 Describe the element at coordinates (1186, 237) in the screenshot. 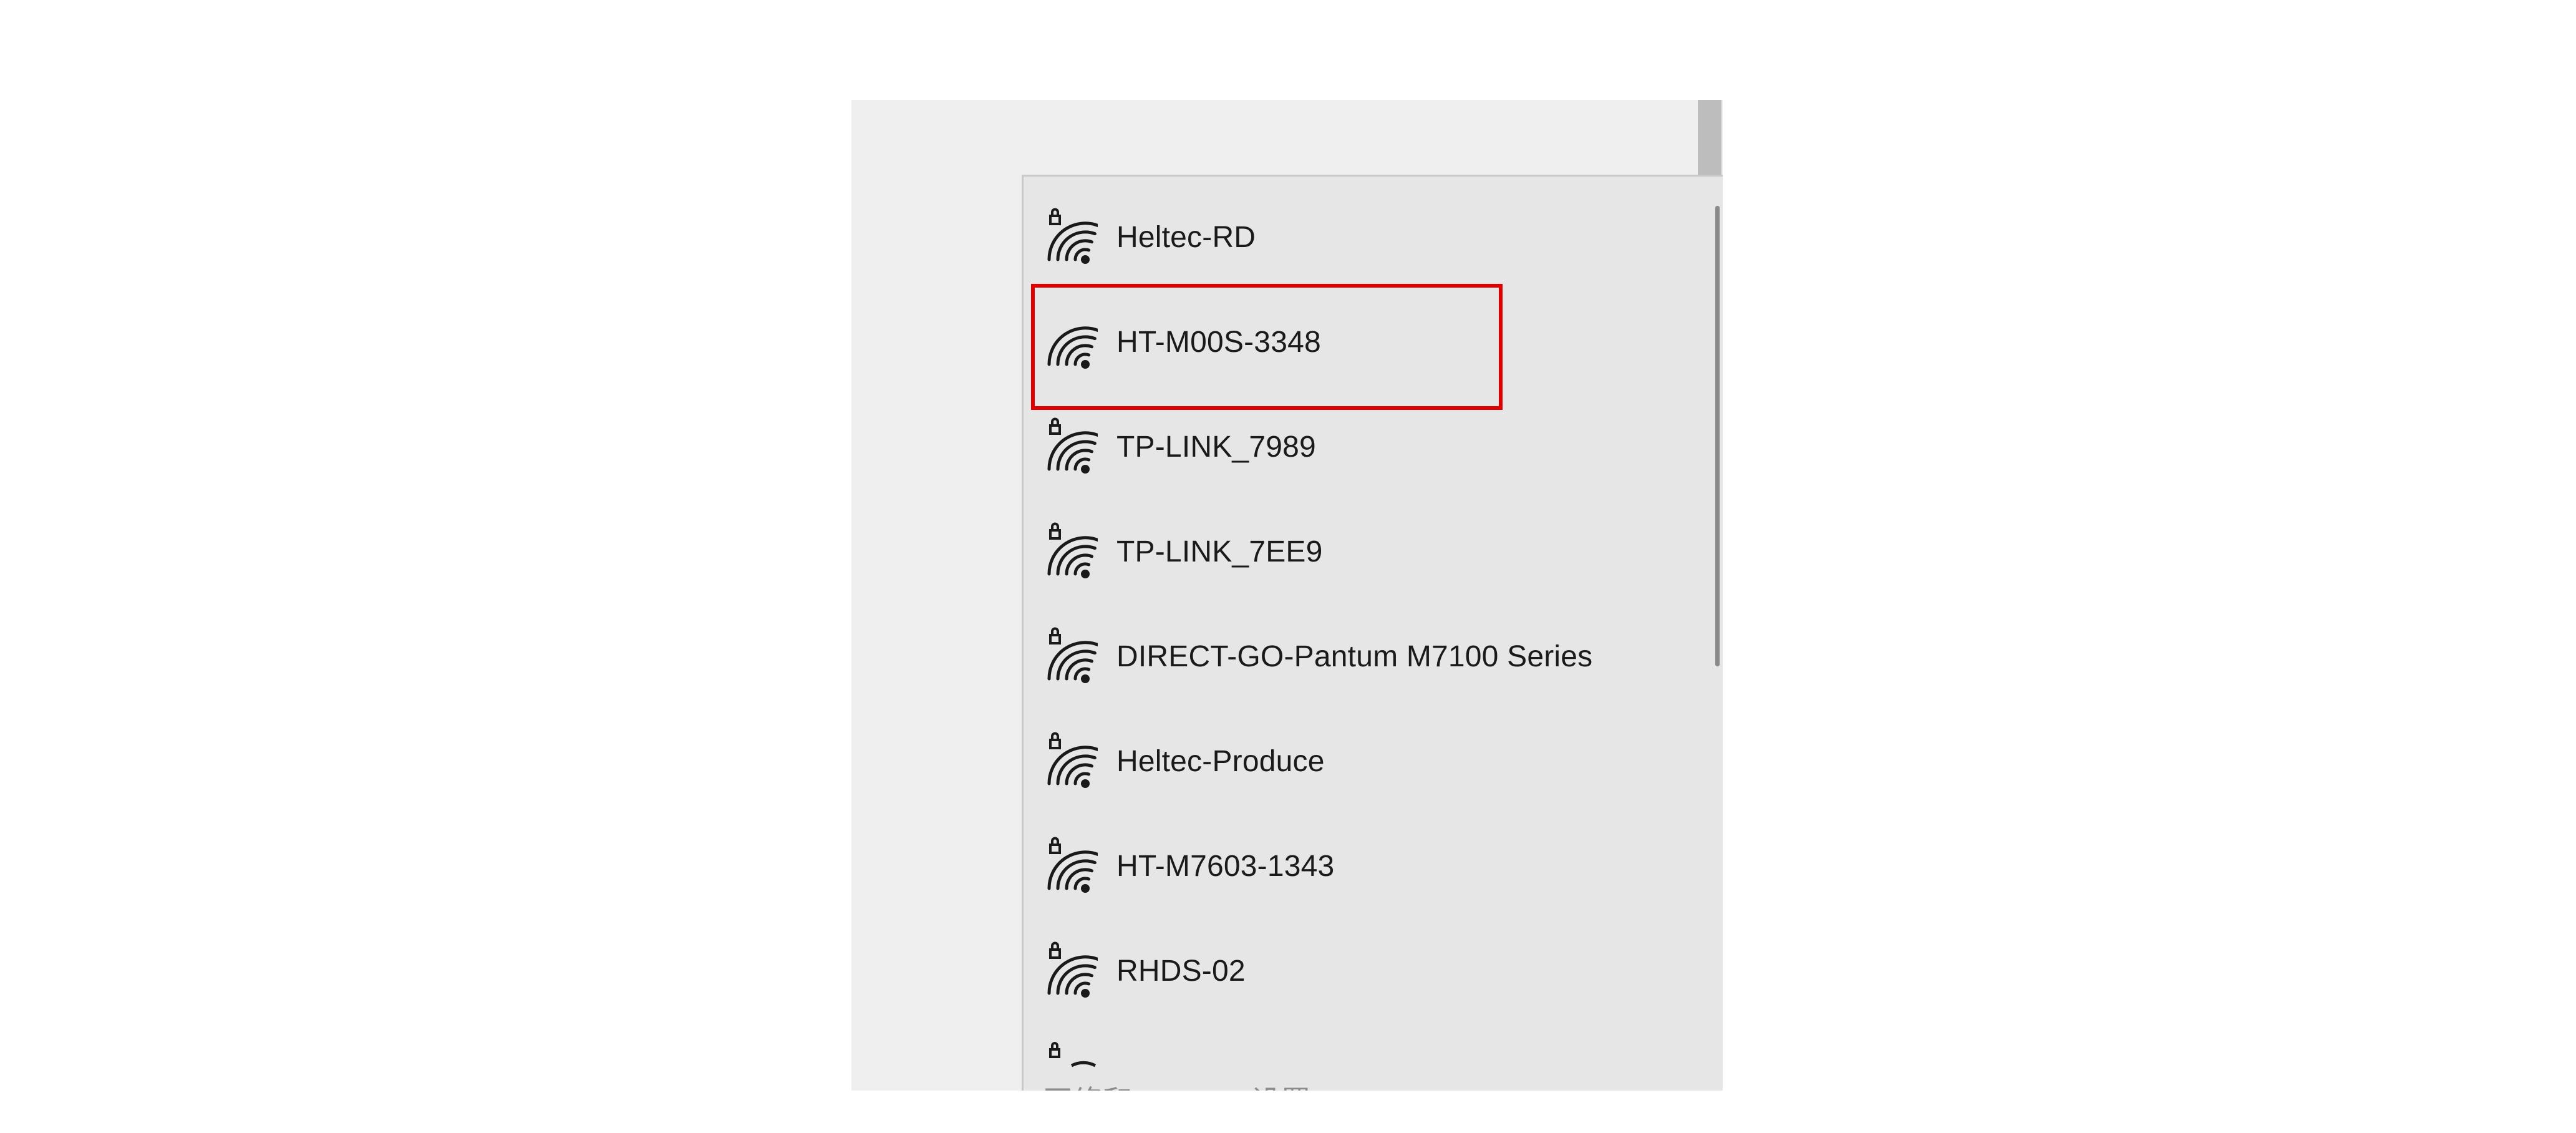

I see `wifi-network-name: Heltec-RD` at that location.